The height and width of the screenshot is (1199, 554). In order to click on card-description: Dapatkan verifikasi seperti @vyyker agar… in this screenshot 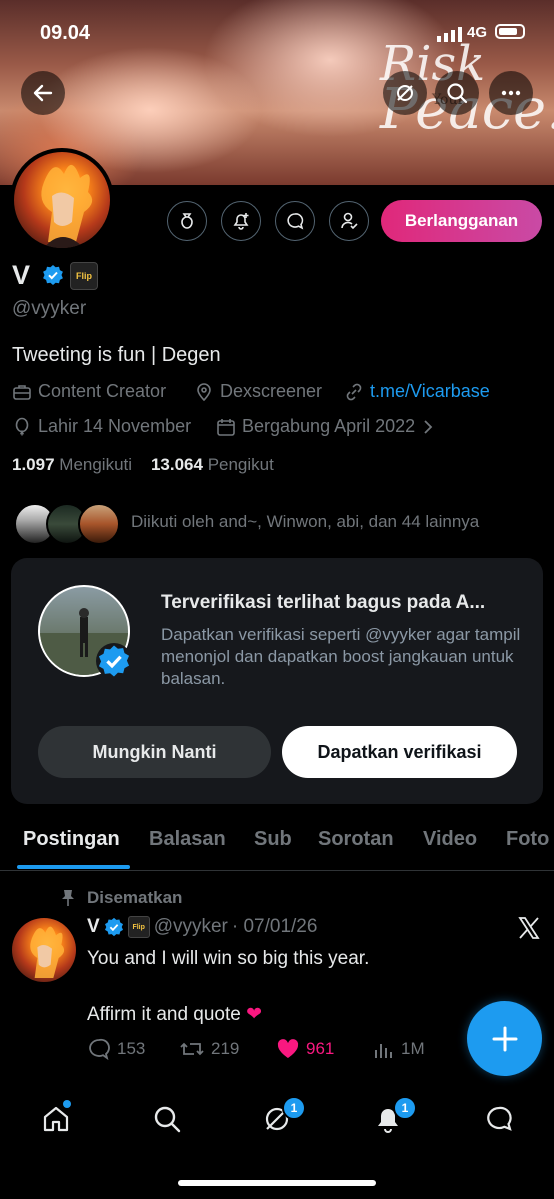, I will do `click(341, 656)`.